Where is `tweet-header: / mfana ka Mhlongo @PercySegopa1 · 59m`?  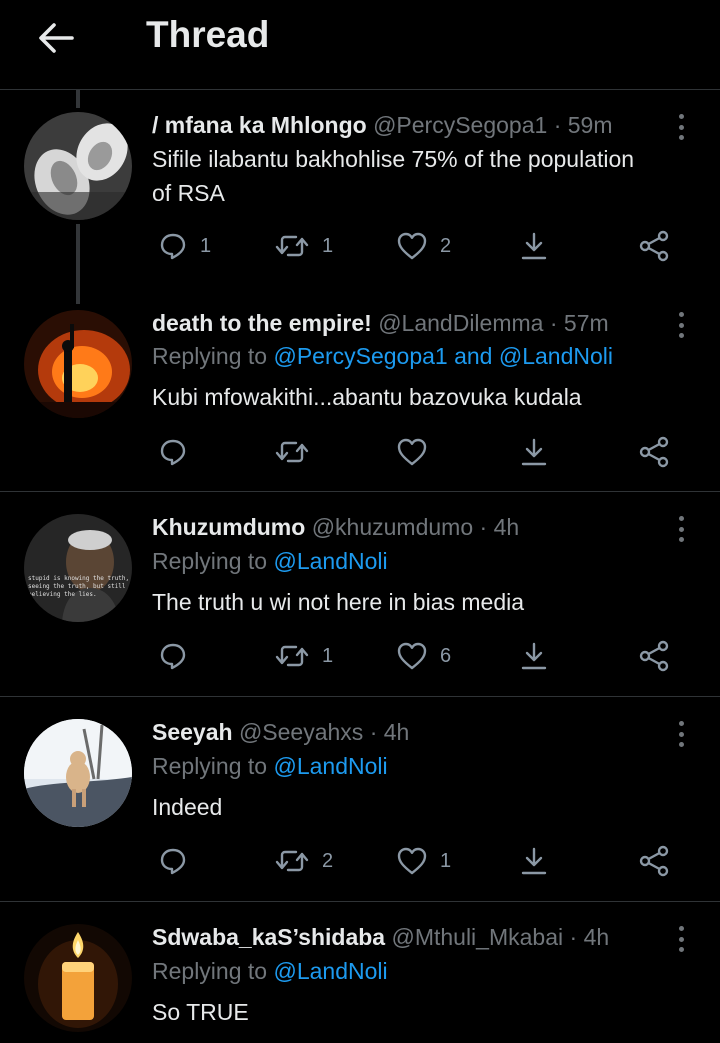
tweet-header: / mfana ka Mhlongo @PercySegopa1 · 59m is located at coordinates (411, 125).